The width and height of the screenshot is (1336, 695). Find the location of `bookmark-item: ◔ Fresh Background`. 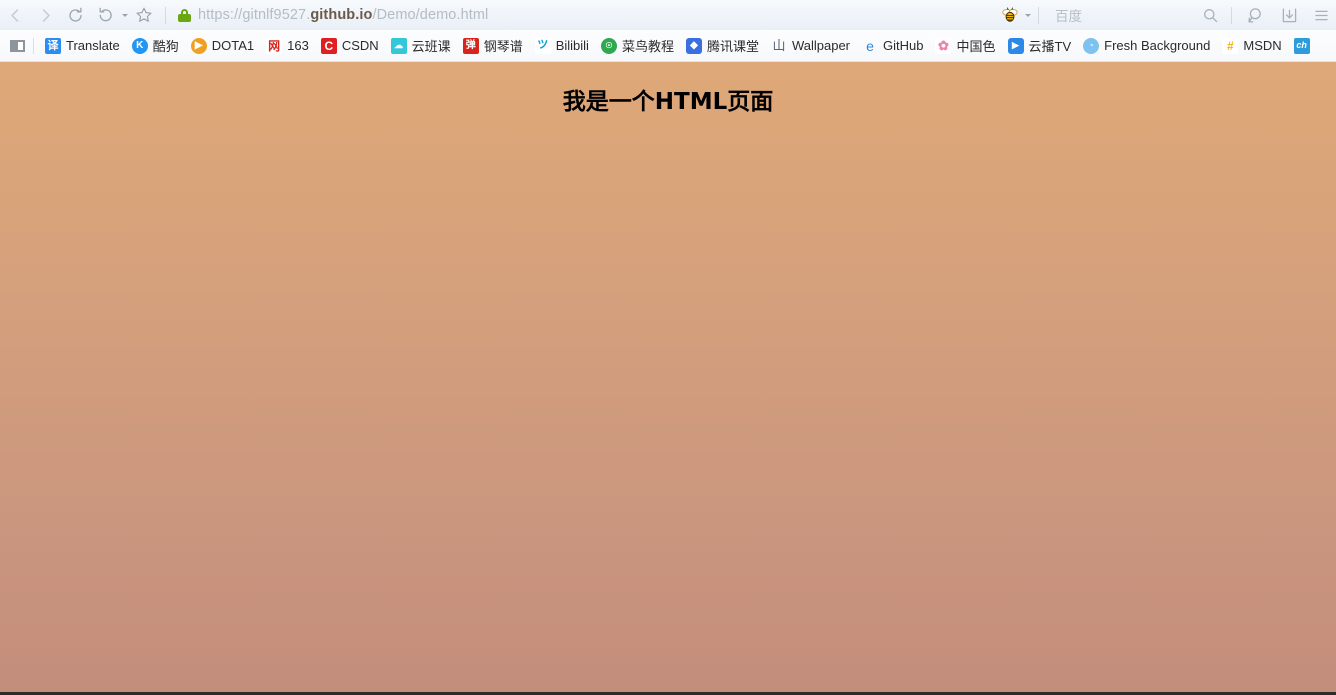

bookmark-item: ◔ Fresh Background is located at coordinates (1146, 46).